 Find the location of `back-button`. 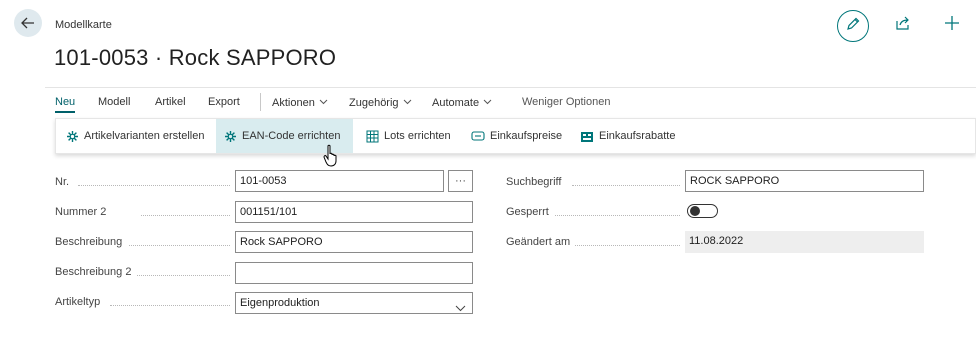

back-button is located at coordinates (28, 23).